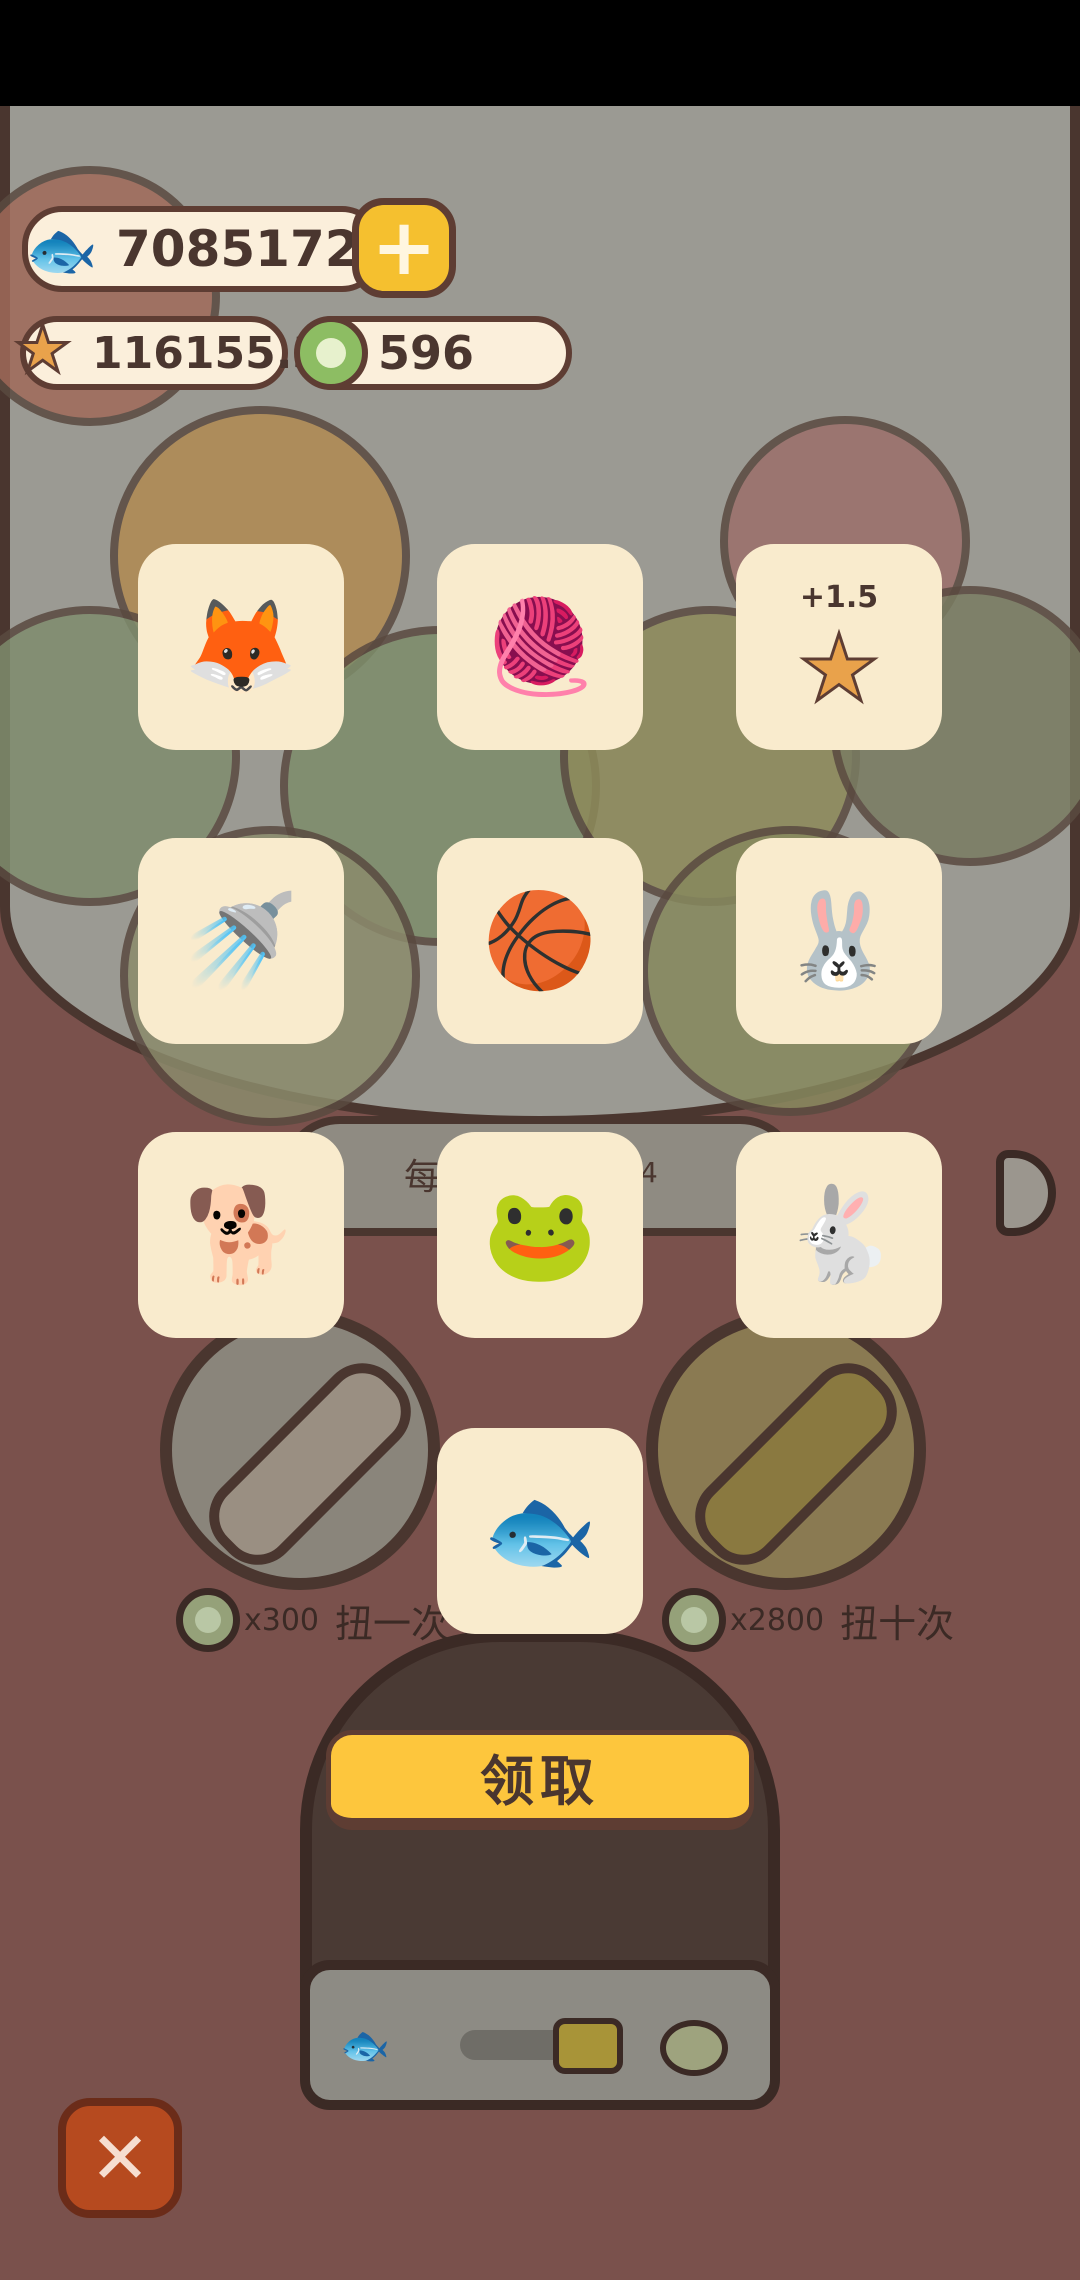 This screenshot has width=1080, height=2280. Describe the element at coordinates (588, 2046) in the screenshot. I see `tray-slider-handle` at that location.